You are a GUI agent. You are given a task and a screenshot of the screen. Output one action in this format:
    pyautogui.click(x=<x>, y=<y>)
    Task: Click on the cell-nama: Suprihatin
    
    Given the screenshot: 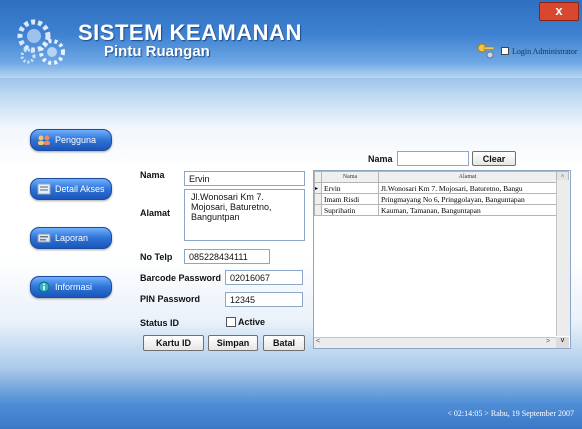 What is the action you would take?
    pyautogui.click(x=350, y=210)
    